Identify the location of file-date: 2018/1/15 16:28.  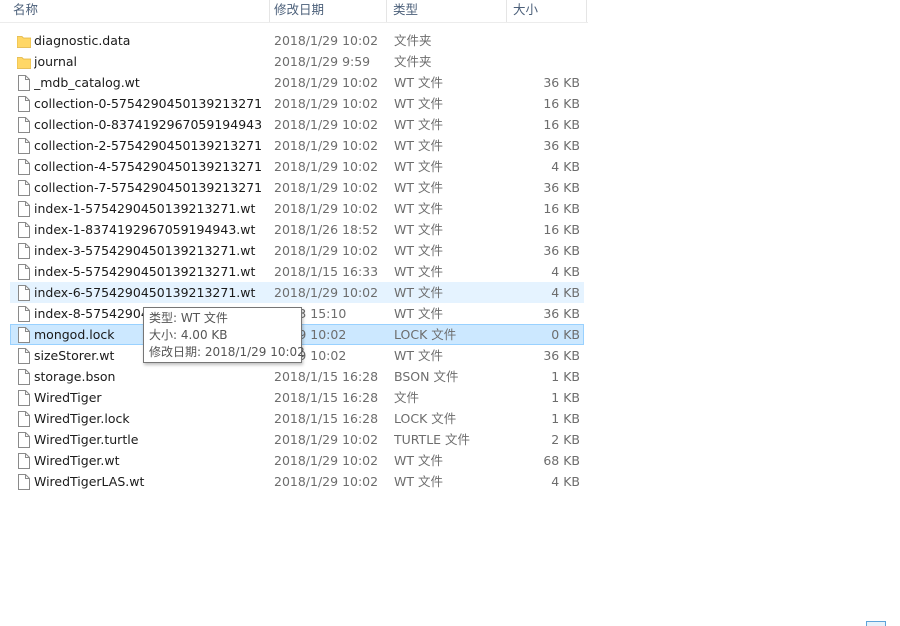
(326, 376).